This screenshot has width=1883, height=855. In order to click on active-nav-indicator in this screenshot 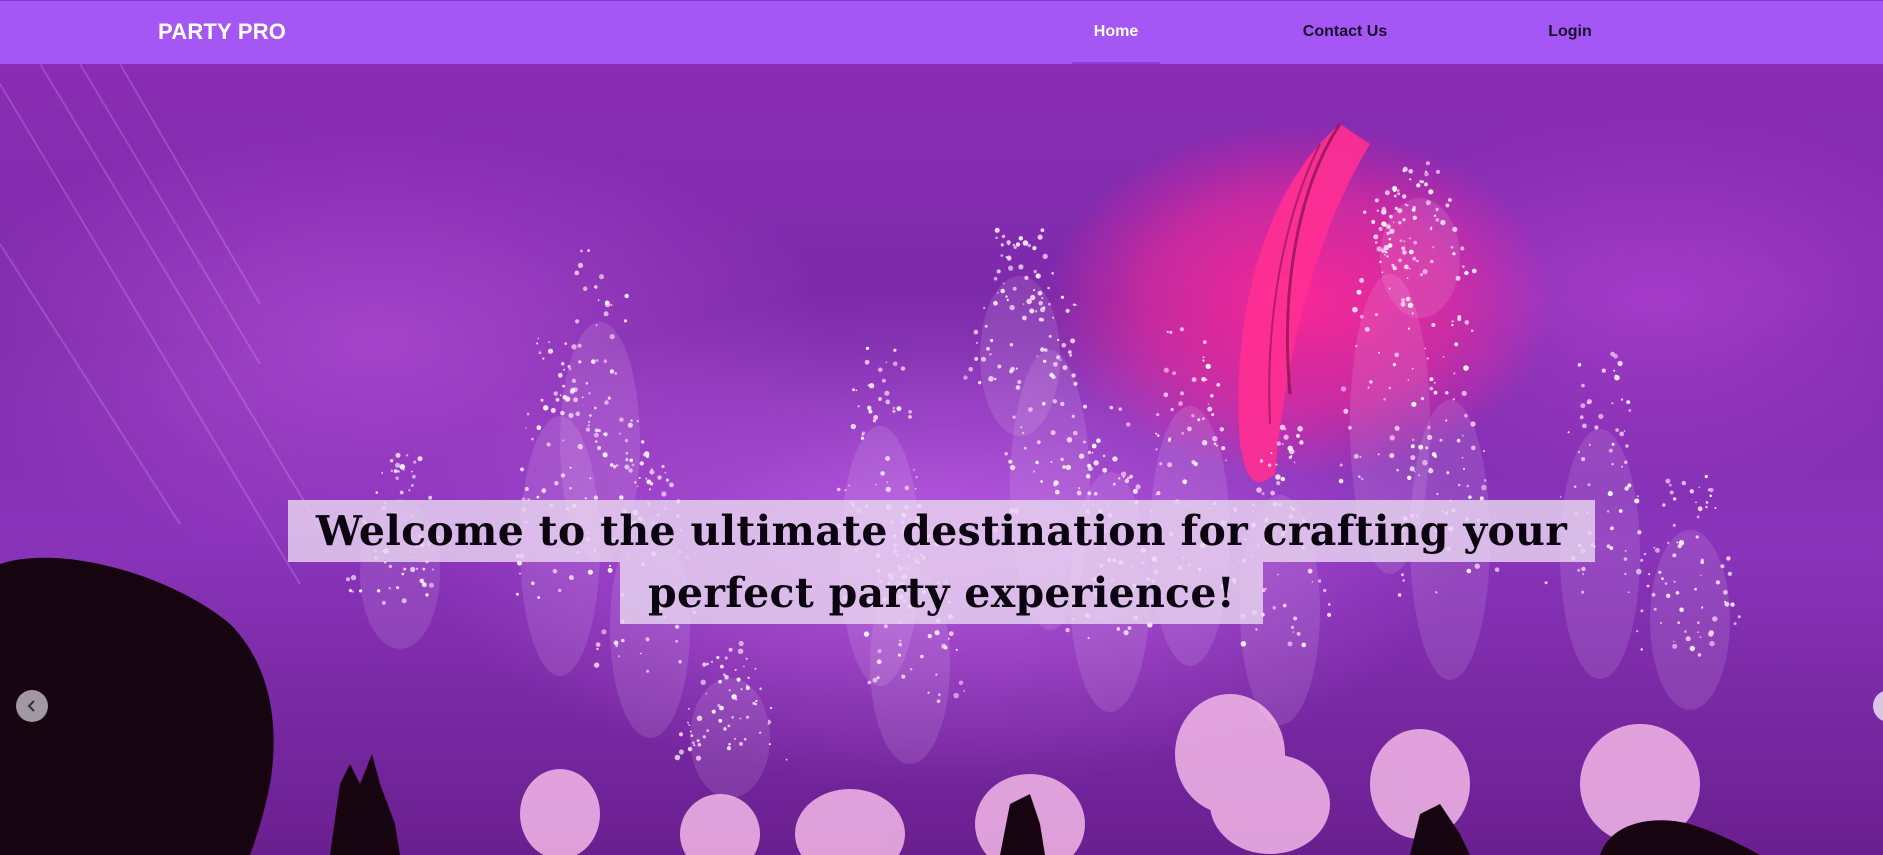, I will do `click(1116, 63)`.